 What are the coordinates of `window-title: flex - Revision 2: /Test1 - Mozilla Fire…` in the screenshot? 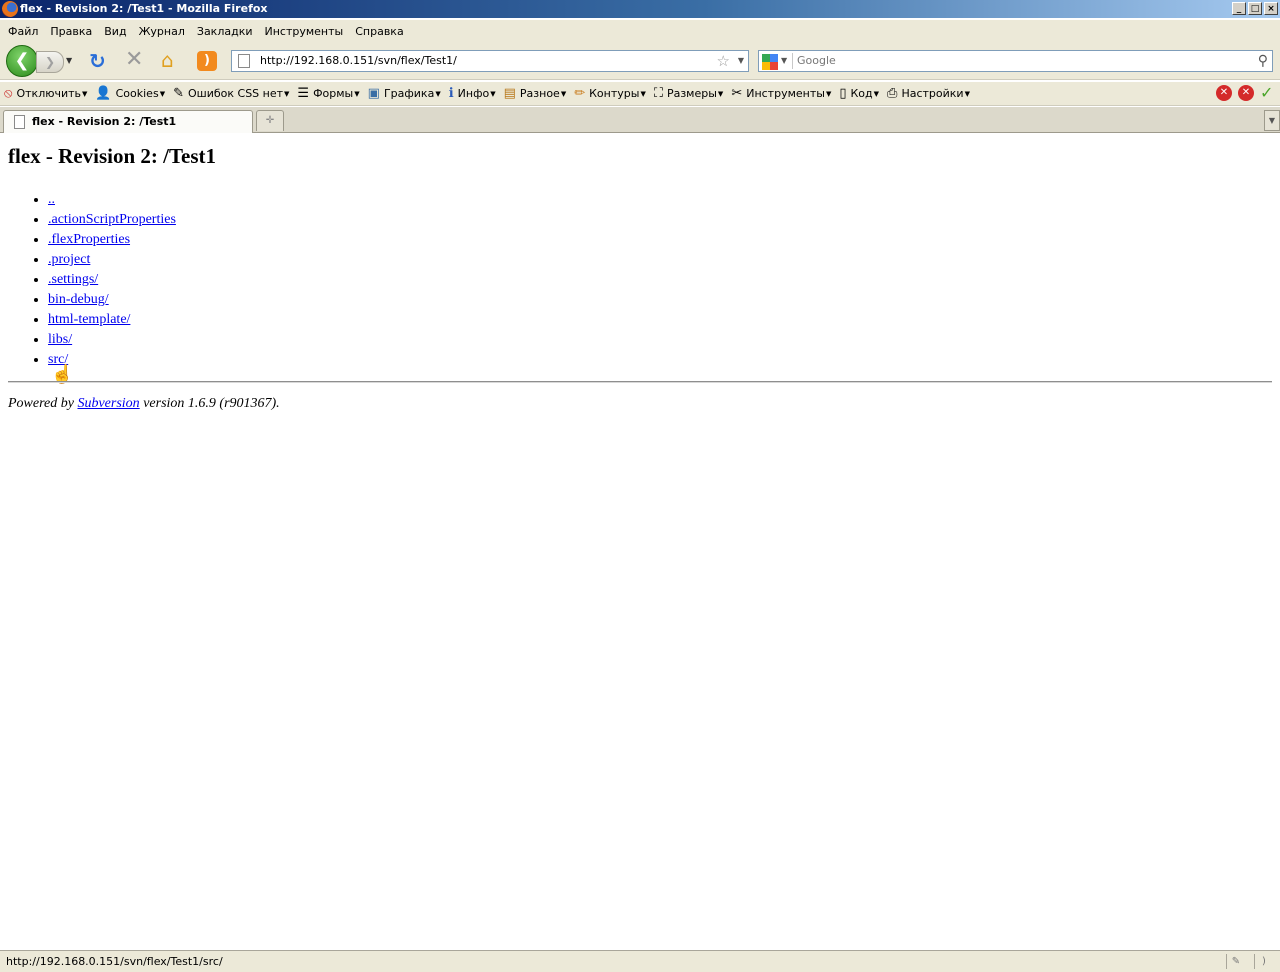 It's located at (144, 8).